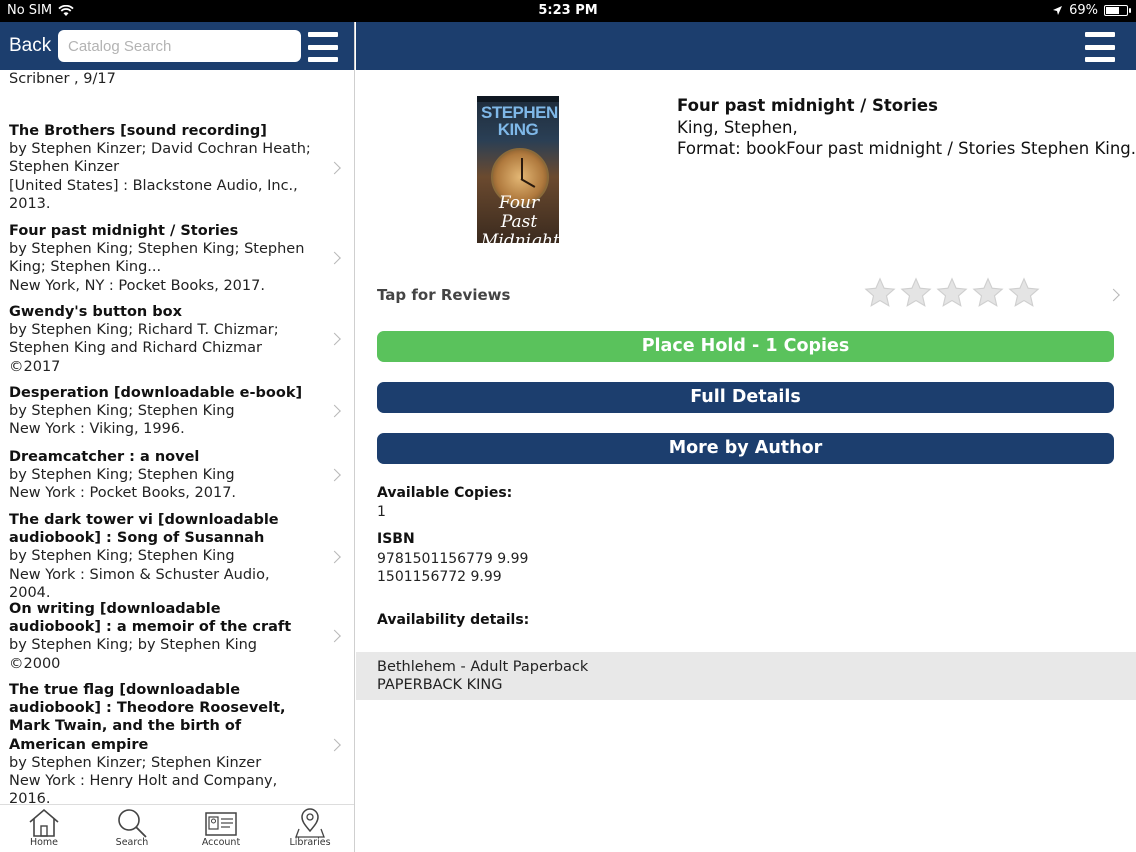 This screenshot has height=852, width=1136. Describe the element at coordinates (97, 429) in the screenshot. I see `result-line: New York : Viking, 1996.` at that location.